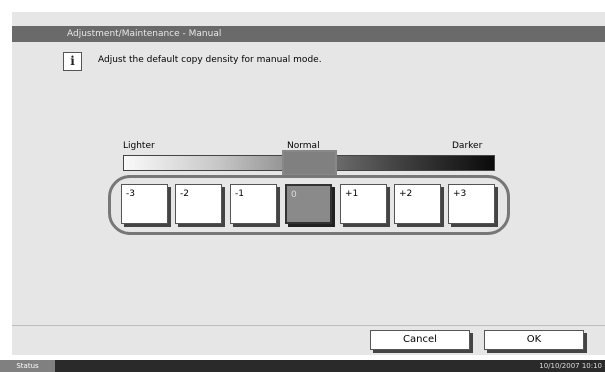  Describe the element at coordinates (417, 204) in the screenshot. I see `level-button-plus-2: +2` at that location.